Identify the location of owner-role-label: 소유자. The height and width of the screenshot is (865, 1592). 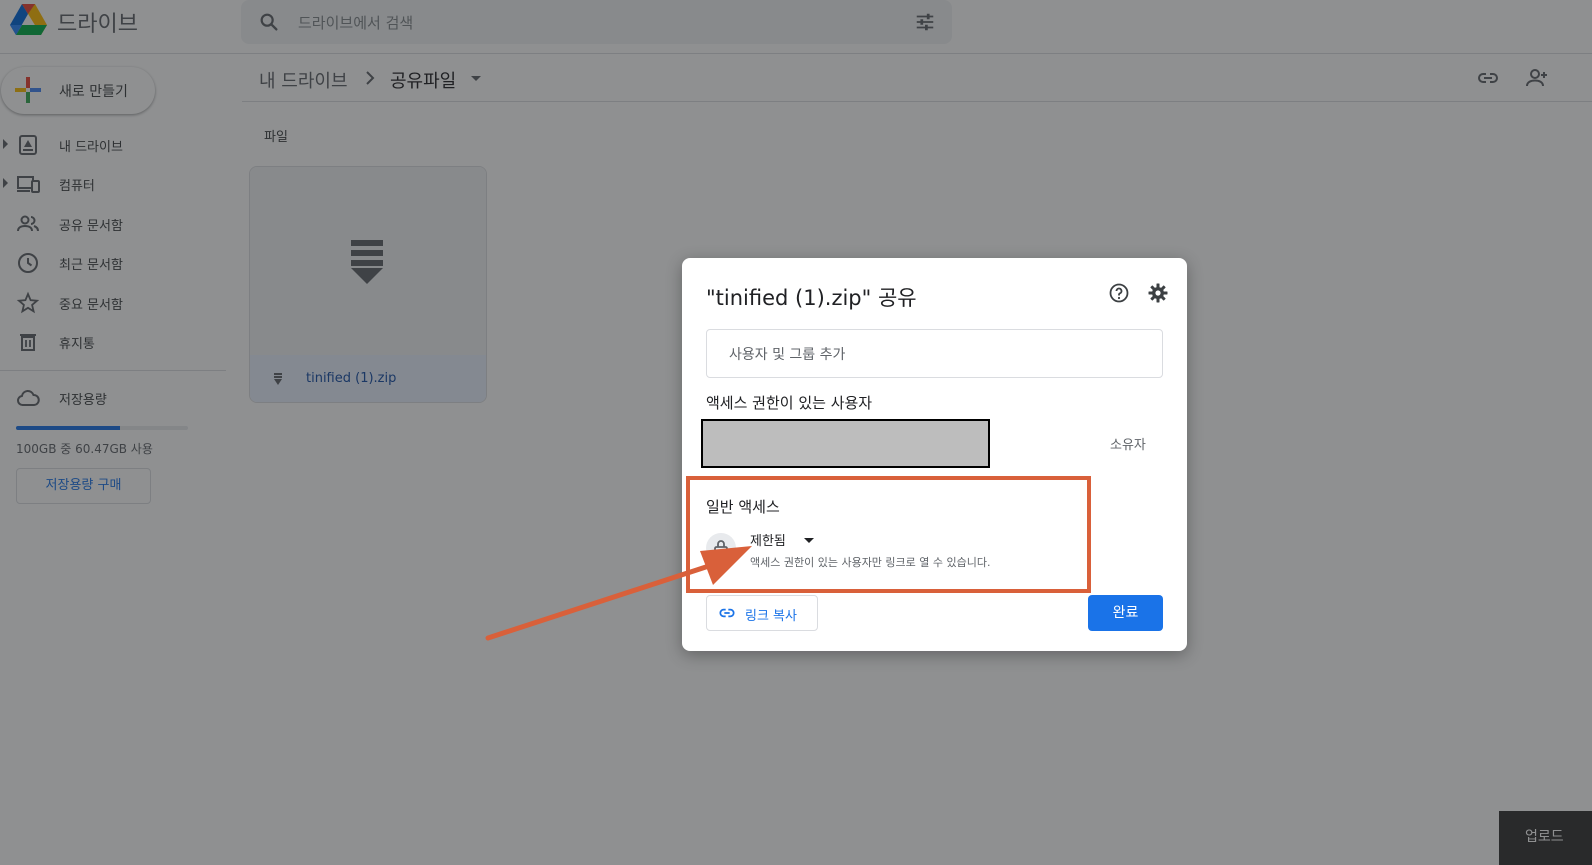
(1128, 445).